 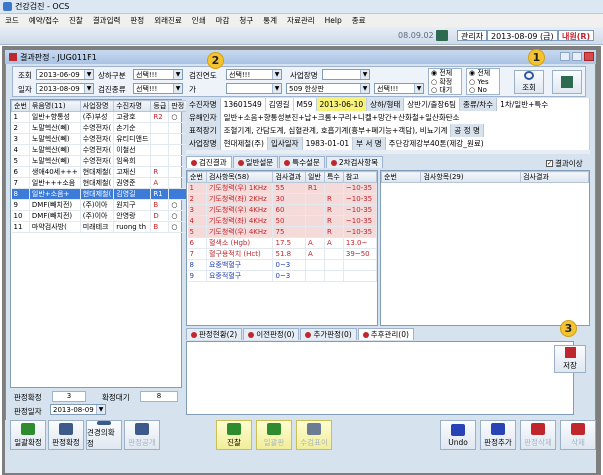 What do you see at coordinates (12, 20) in the screenshot?
I see `menu-item-0: 코드` at bounding box center [12, 20].